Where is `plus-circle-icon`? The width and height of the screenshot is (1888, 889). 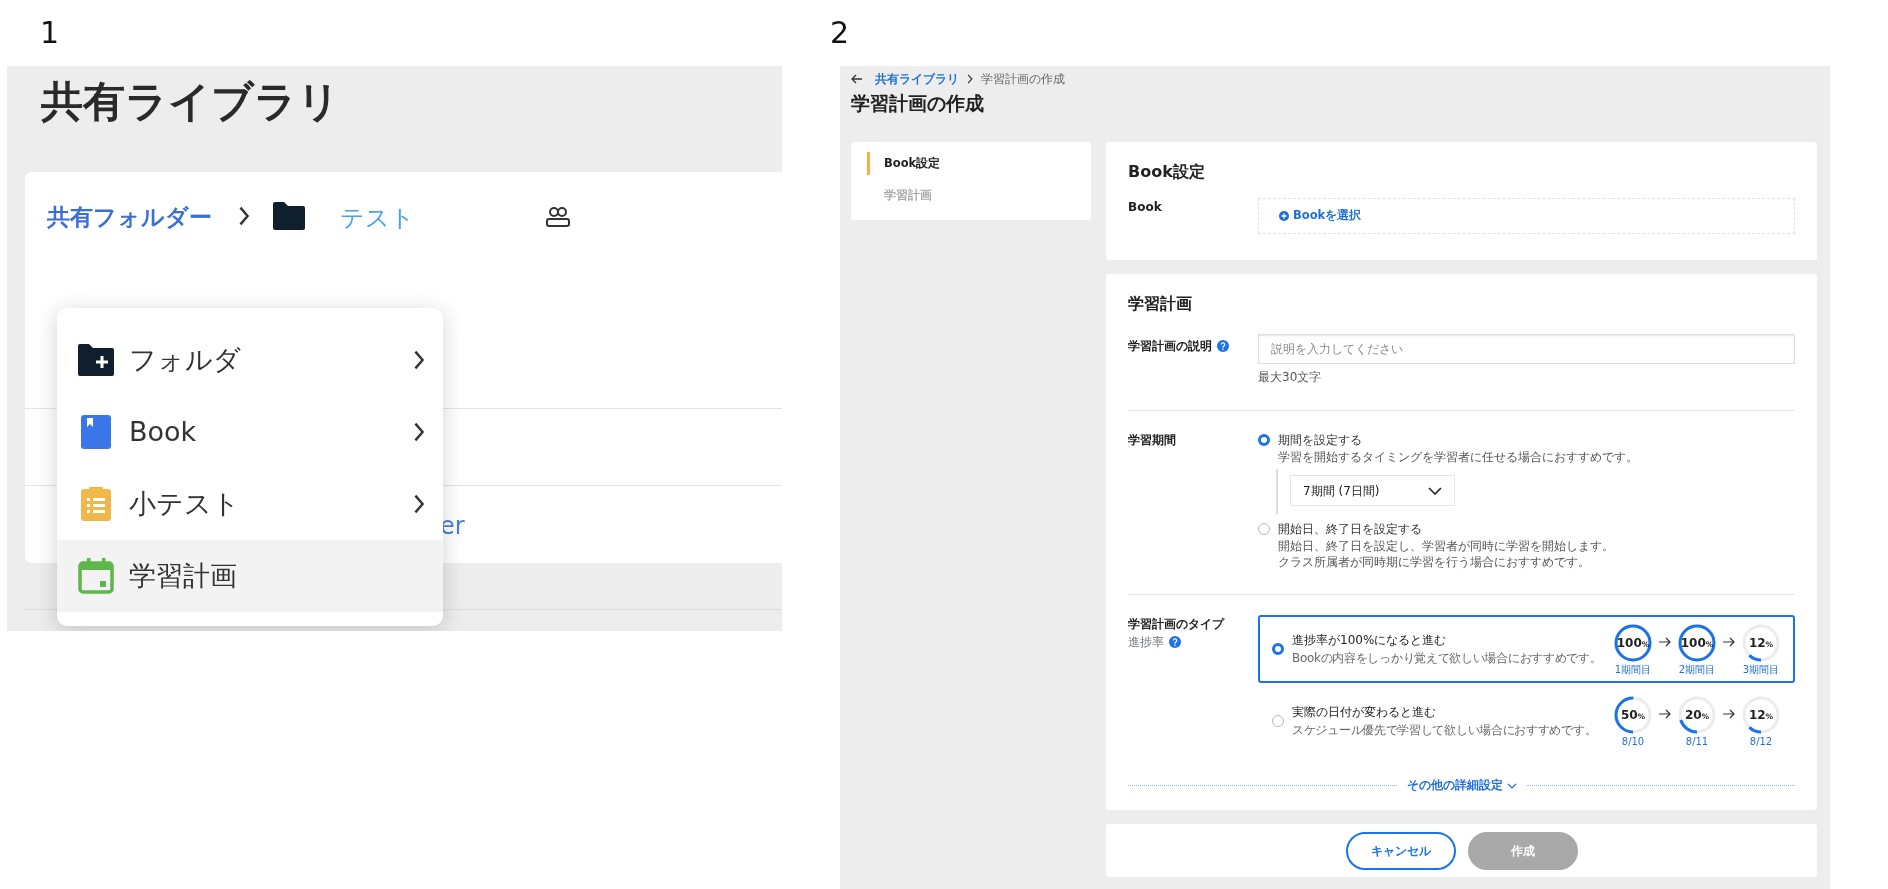
plus-circle-icon is located at coordinates (1284, 216).